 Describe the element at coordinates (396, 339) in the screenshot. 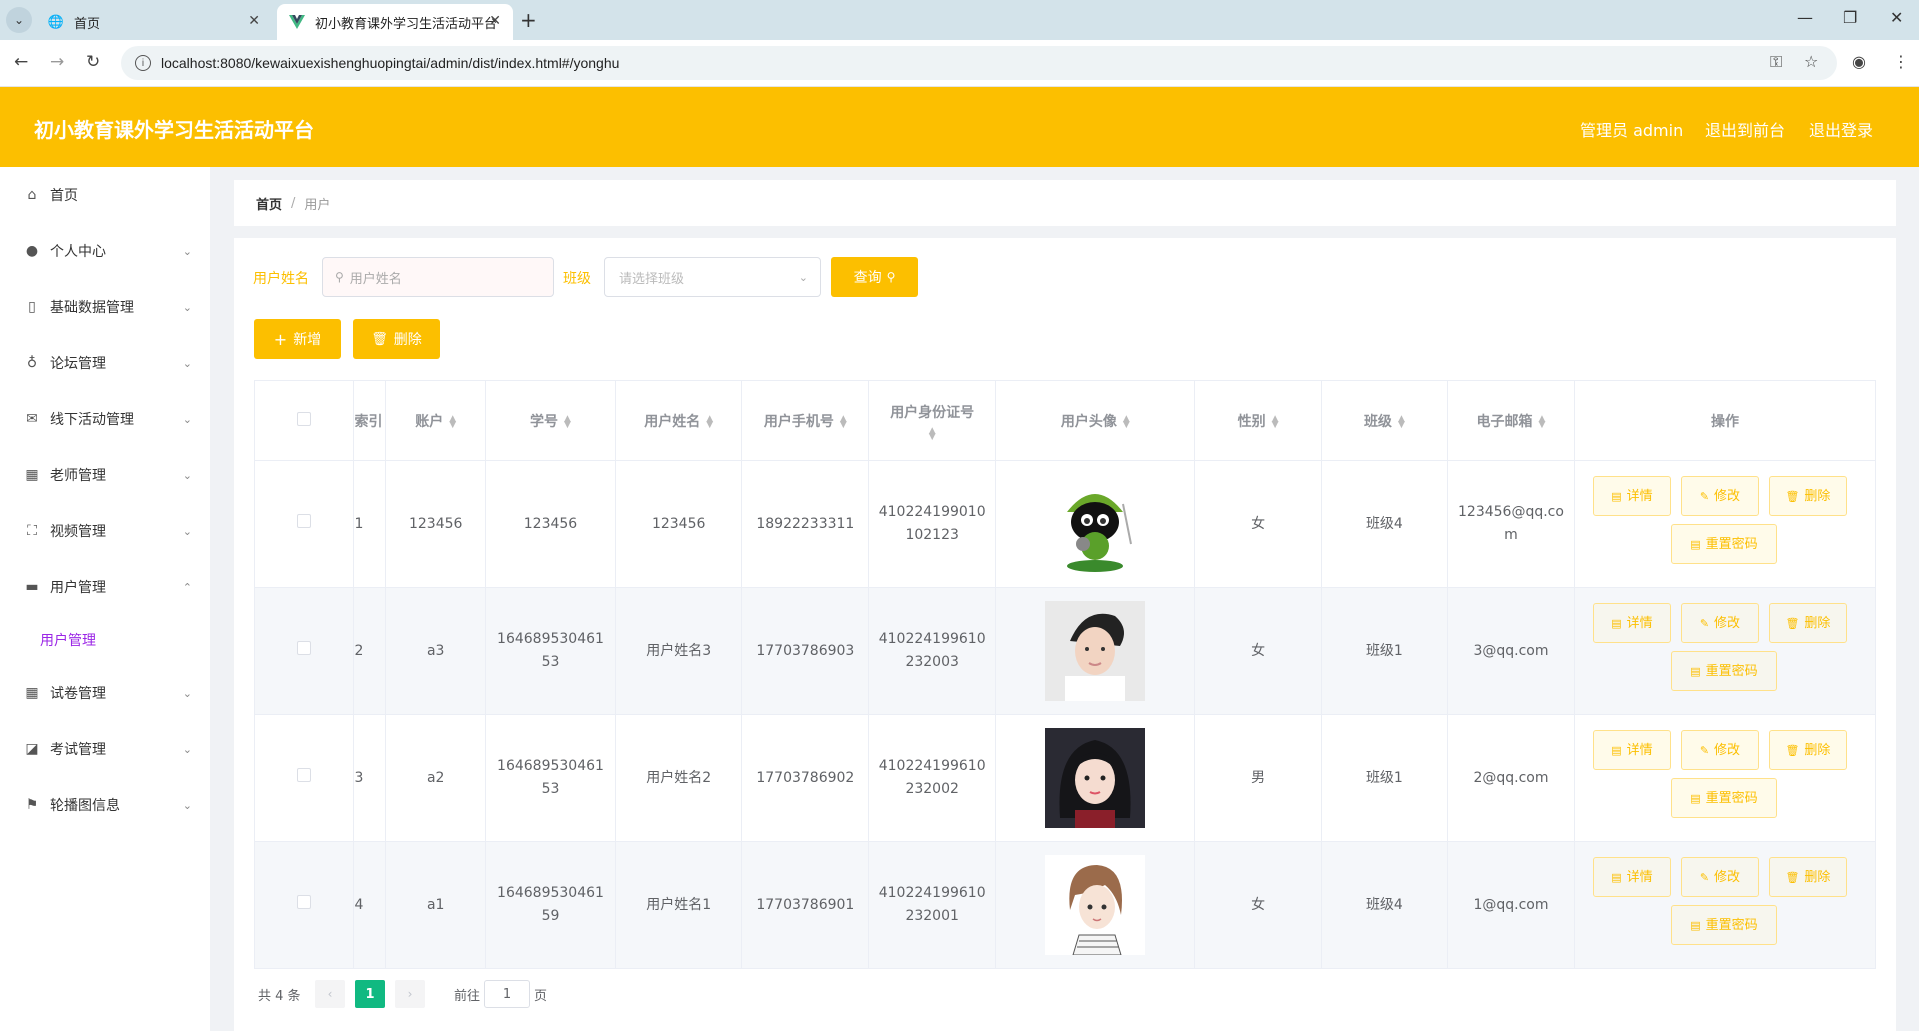

I see `batch-delete-button: 🗑 删除` at that location.